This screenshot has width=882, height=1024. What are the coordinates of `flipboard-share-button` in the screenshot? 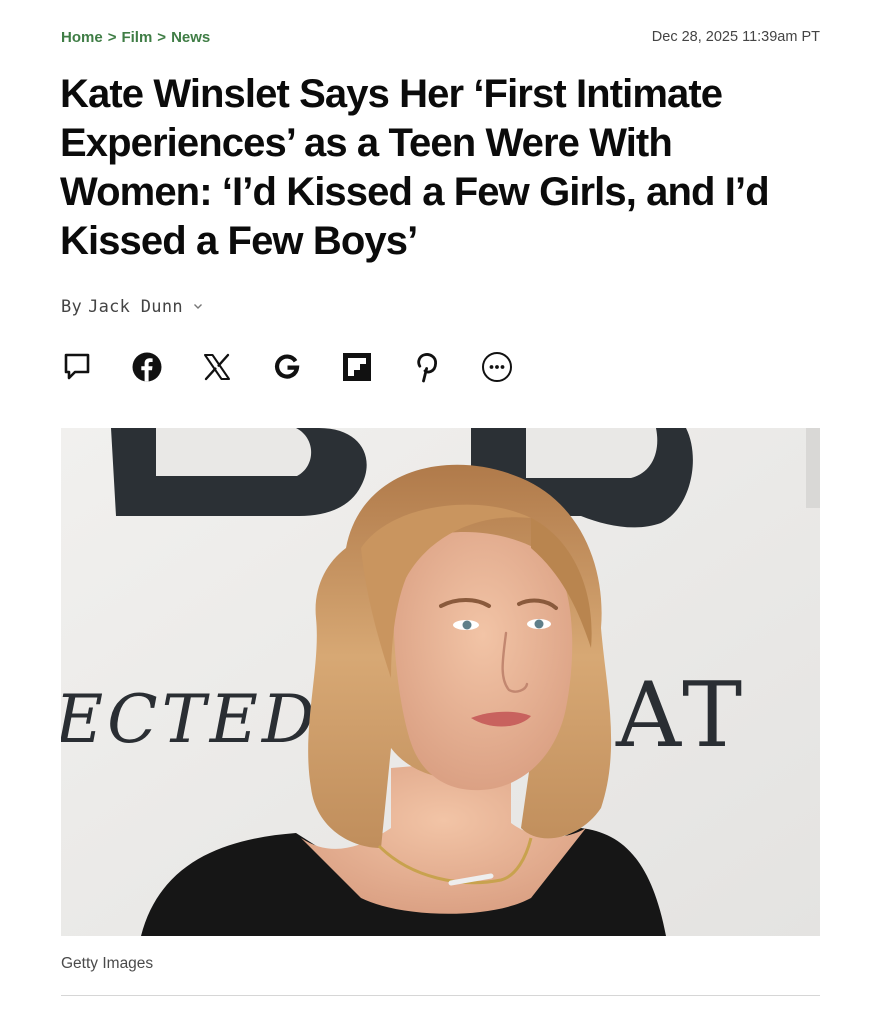 It's located at (357, 367).